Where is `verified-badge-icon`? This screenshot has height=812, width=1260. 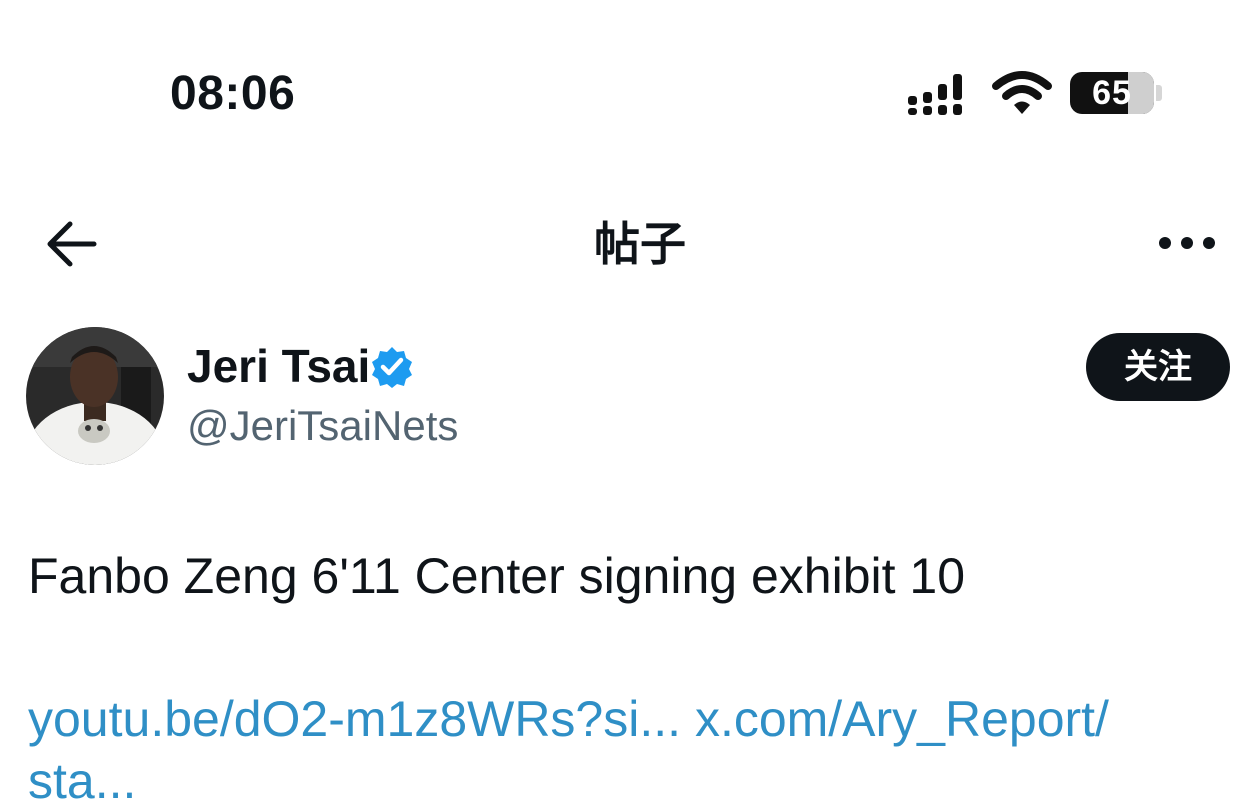 verified-badge-icon is located at coordinates (392, 367).